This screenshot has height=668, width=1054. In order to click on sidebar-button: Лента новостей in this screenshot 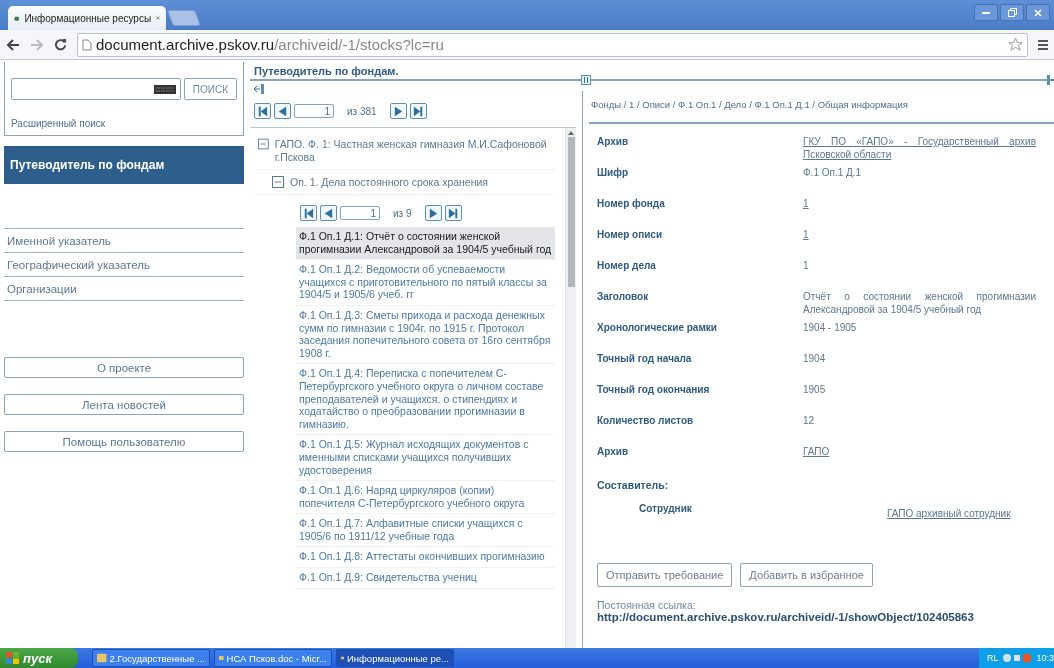, I will do `click(124, 404)`.